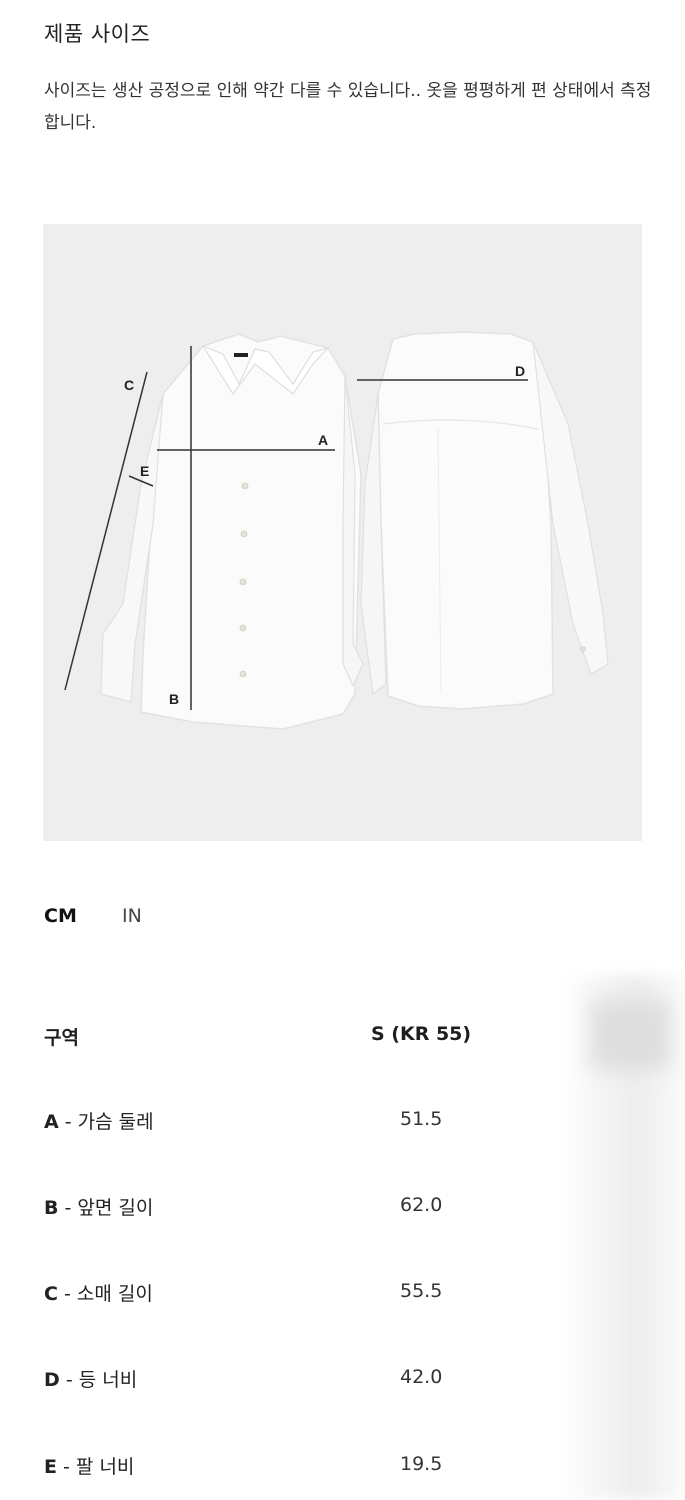 Image resolution: width=685 pixels, height=1500 pixels. Describe the element at coordinates (484, 520) in the screenshot. I see `back-shirt-illustration` at that location.